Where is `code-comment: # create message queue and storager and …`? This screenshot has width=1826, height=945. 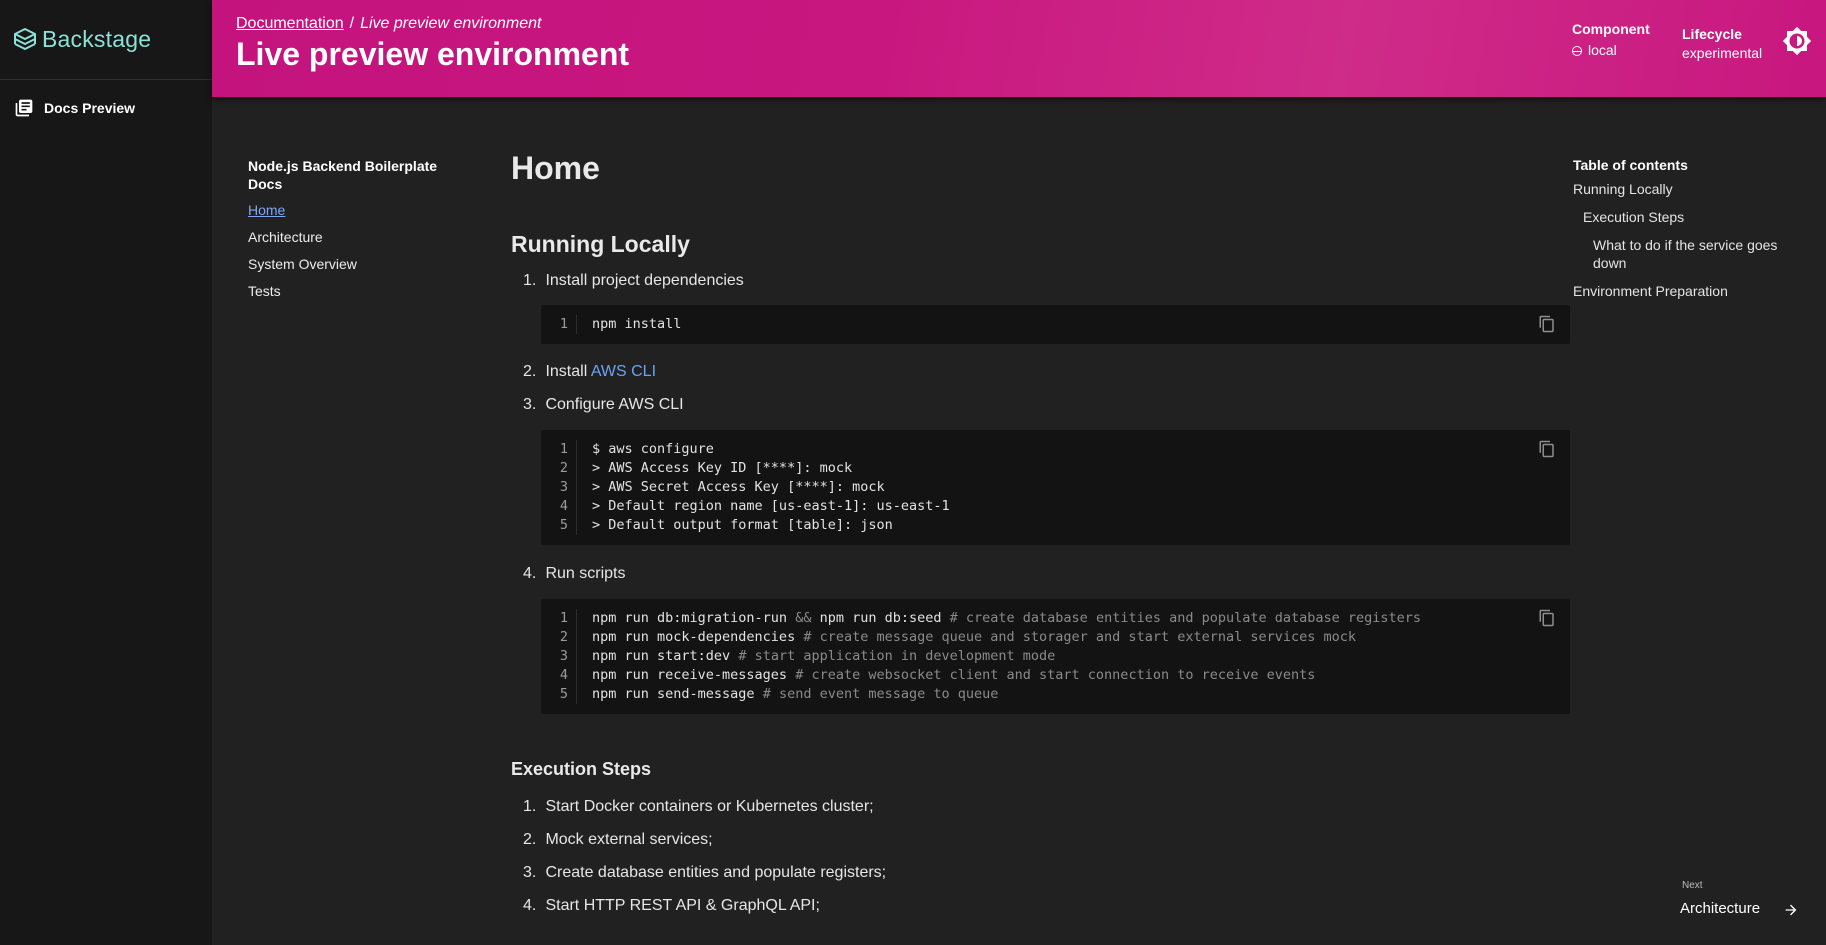
code-comment: # create message queue and storager and … is located at coordinates (1080, 637).